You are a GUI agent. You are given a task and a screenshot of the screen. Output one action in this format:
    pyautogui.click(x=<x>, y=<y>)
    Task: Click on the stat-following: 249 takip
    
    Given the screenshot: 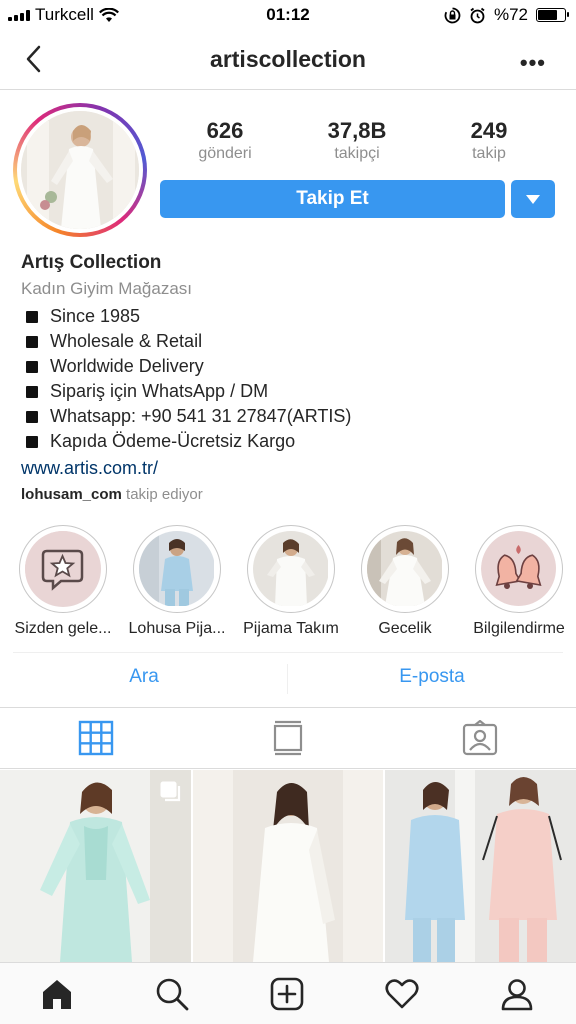 What is the action you would take?
    pyautogui.click(x=489, y=140)
    